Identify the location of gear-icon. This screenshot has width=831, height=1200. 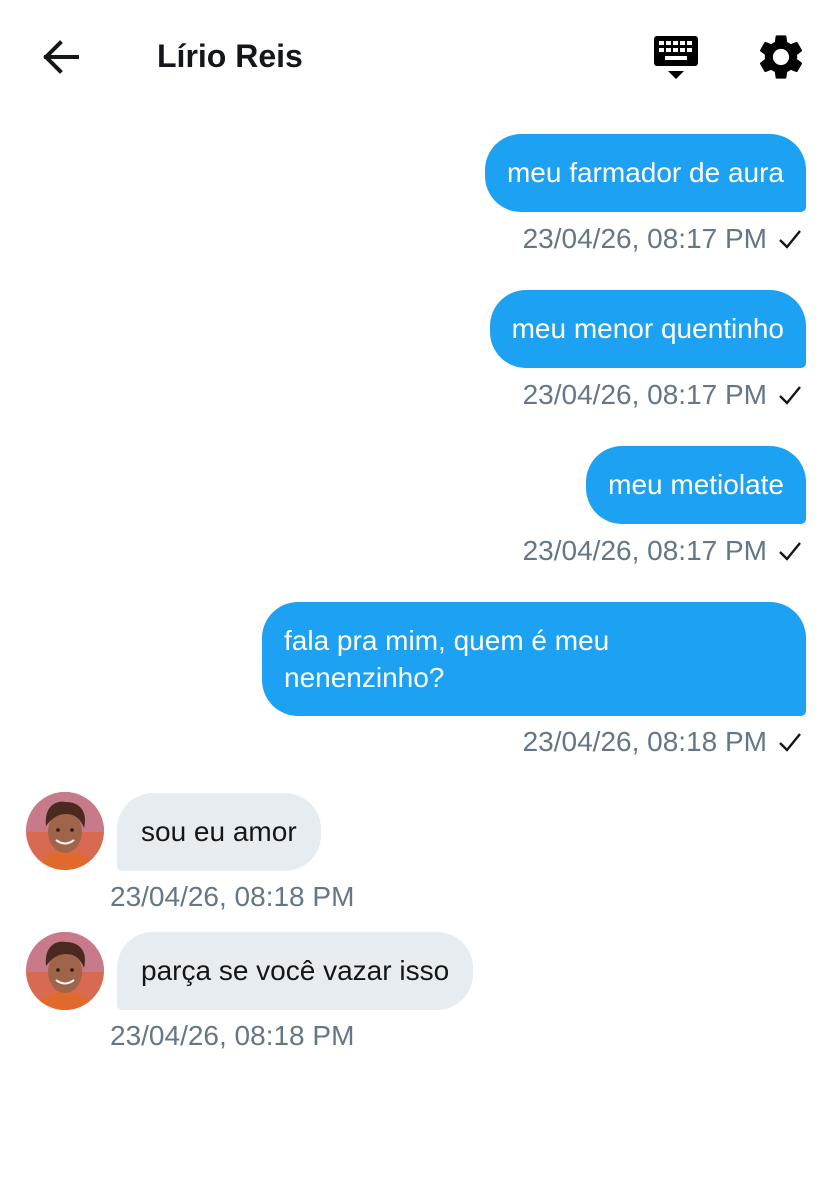
(781, 57).